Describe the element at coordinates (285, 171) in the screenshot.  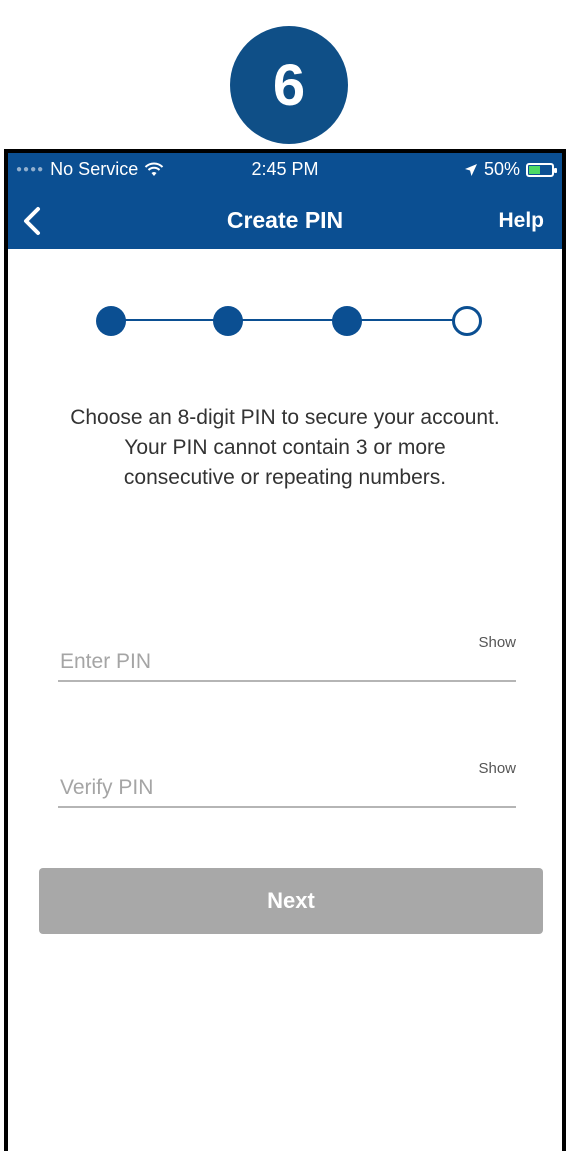
I see `status-bar: ●●●● No Service 2:45 PM 50%` at that location.